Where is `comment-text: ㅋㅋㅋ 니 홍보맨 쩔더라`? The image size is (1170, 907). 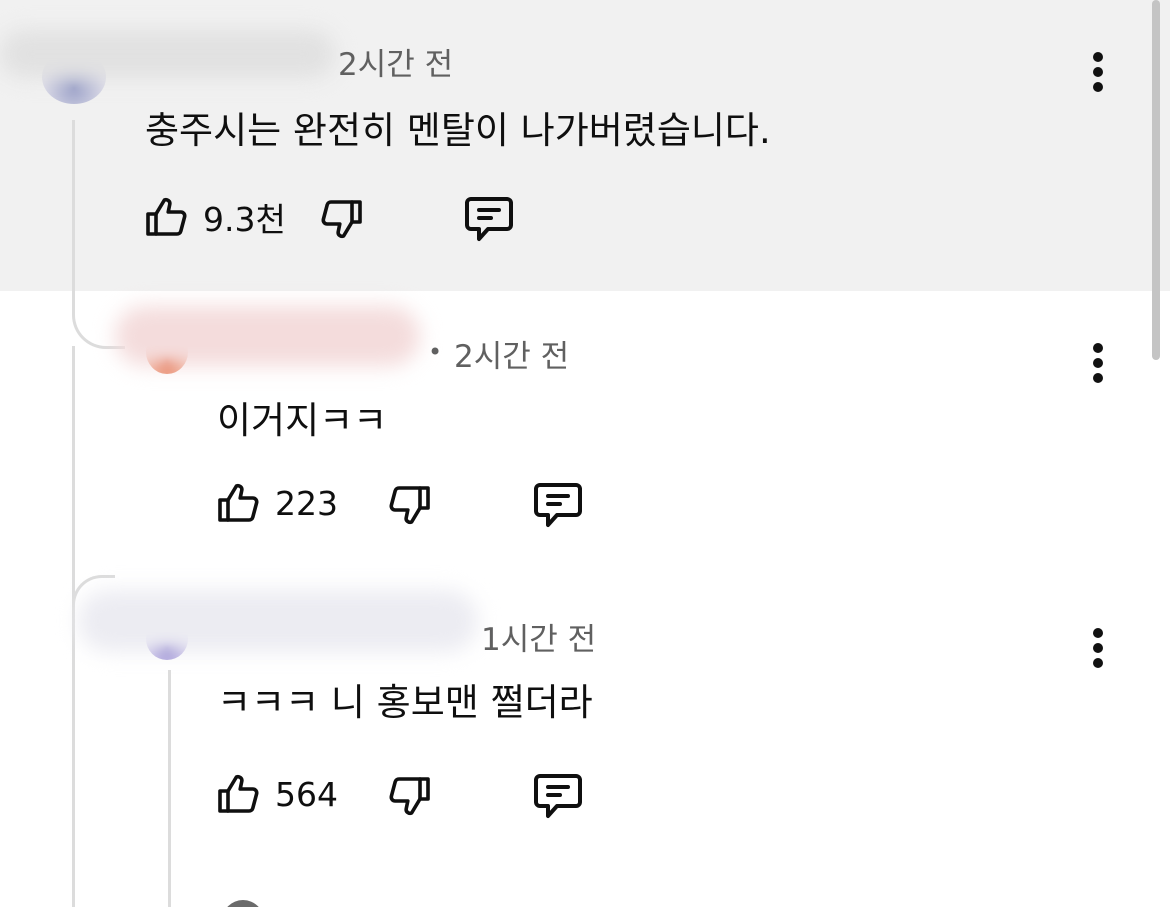 comment-text: ㅋㅋㅋ 니 홍보맨 쩔더라 is located at coordinates (405, 702).